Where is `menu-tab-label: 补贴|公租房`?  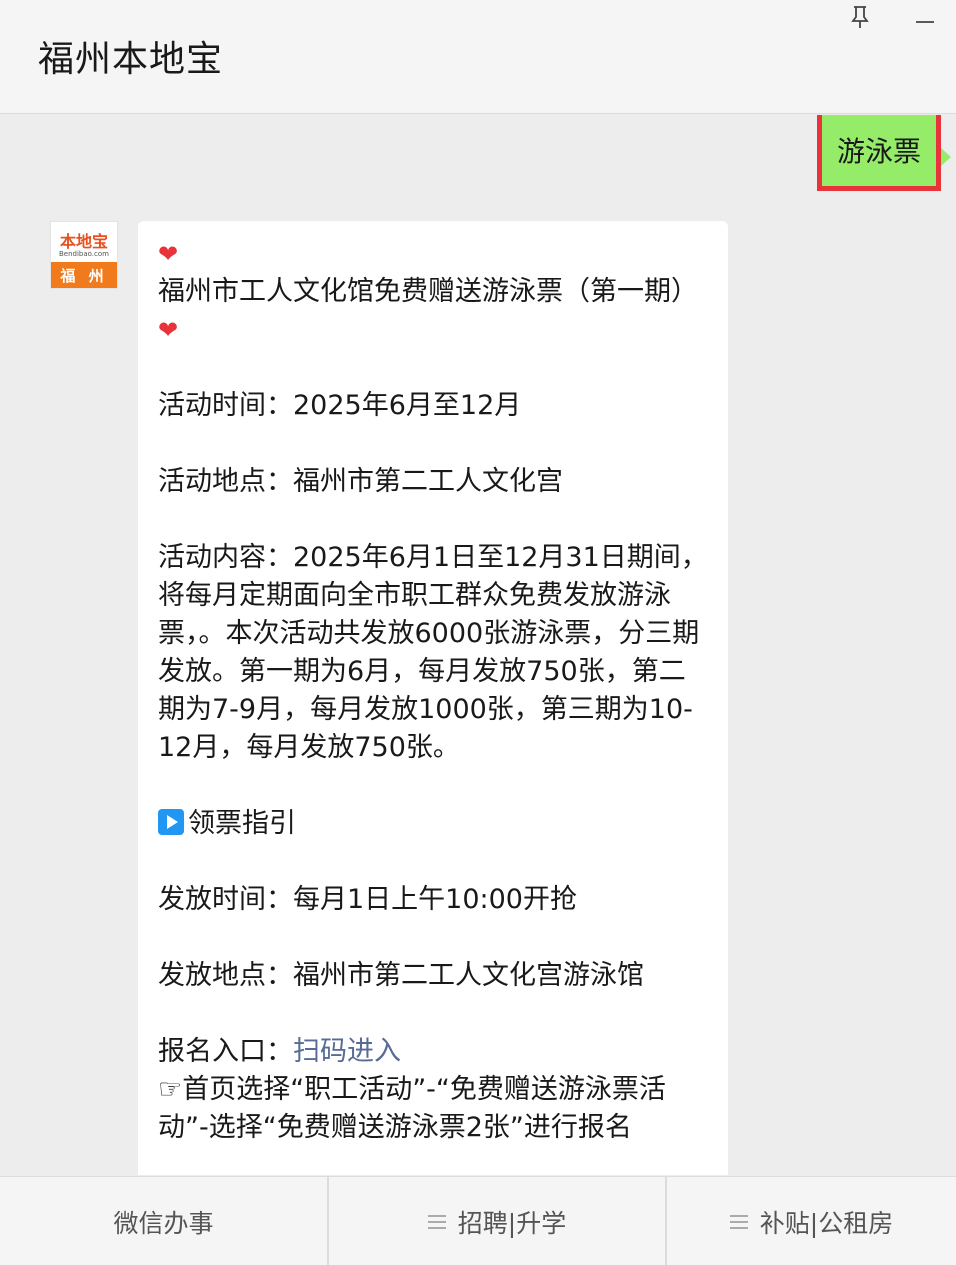
menu-tab-label: 补贴|公租房 is located at coordinates (826, 1223).